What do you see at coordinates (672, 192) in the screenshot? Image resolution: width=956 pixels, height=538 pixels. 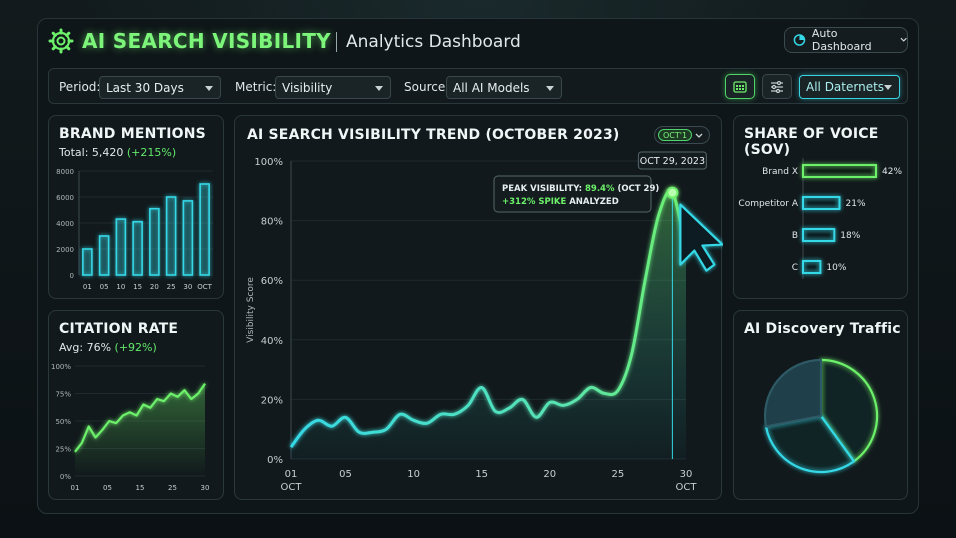 I see `peak-point` at bounding box center [672, 192].